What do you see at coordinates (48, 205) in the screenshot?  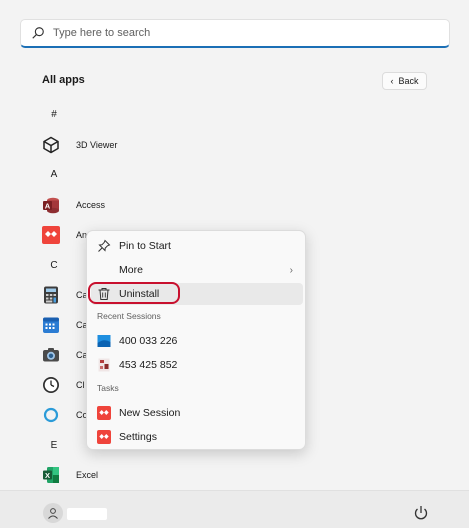 I see `svg-text: A` at bounding box center [48, 205].